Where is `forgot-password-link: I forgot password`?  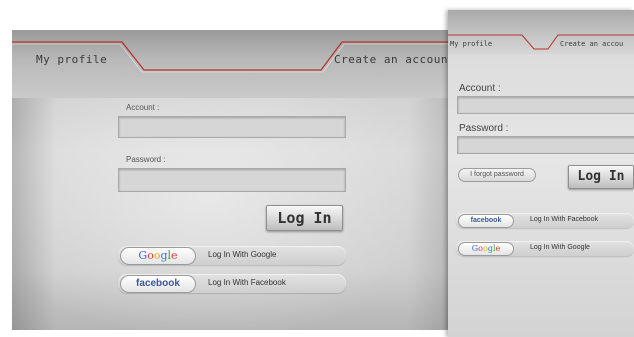
forgot-password-link: I forgot password is located at coordinates (497, 175).